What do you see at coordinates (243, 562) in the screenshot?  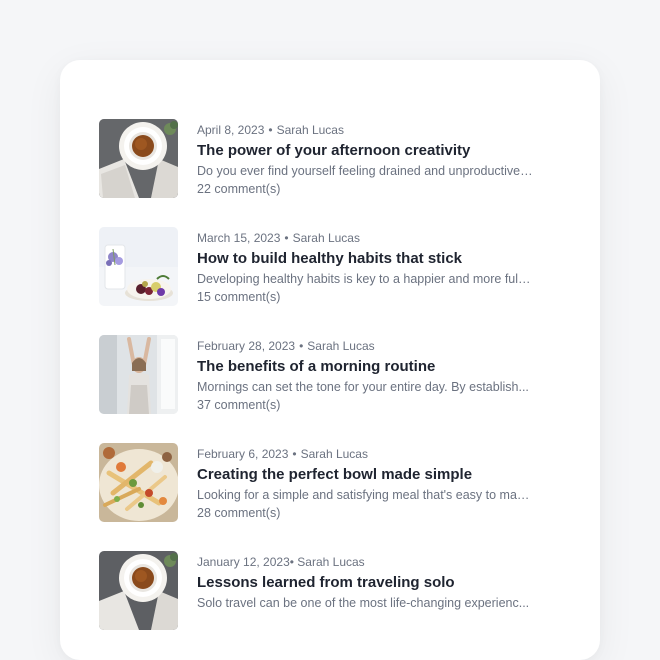 I see `post-date: January 12, 2023` at bounding box center [243, 562].